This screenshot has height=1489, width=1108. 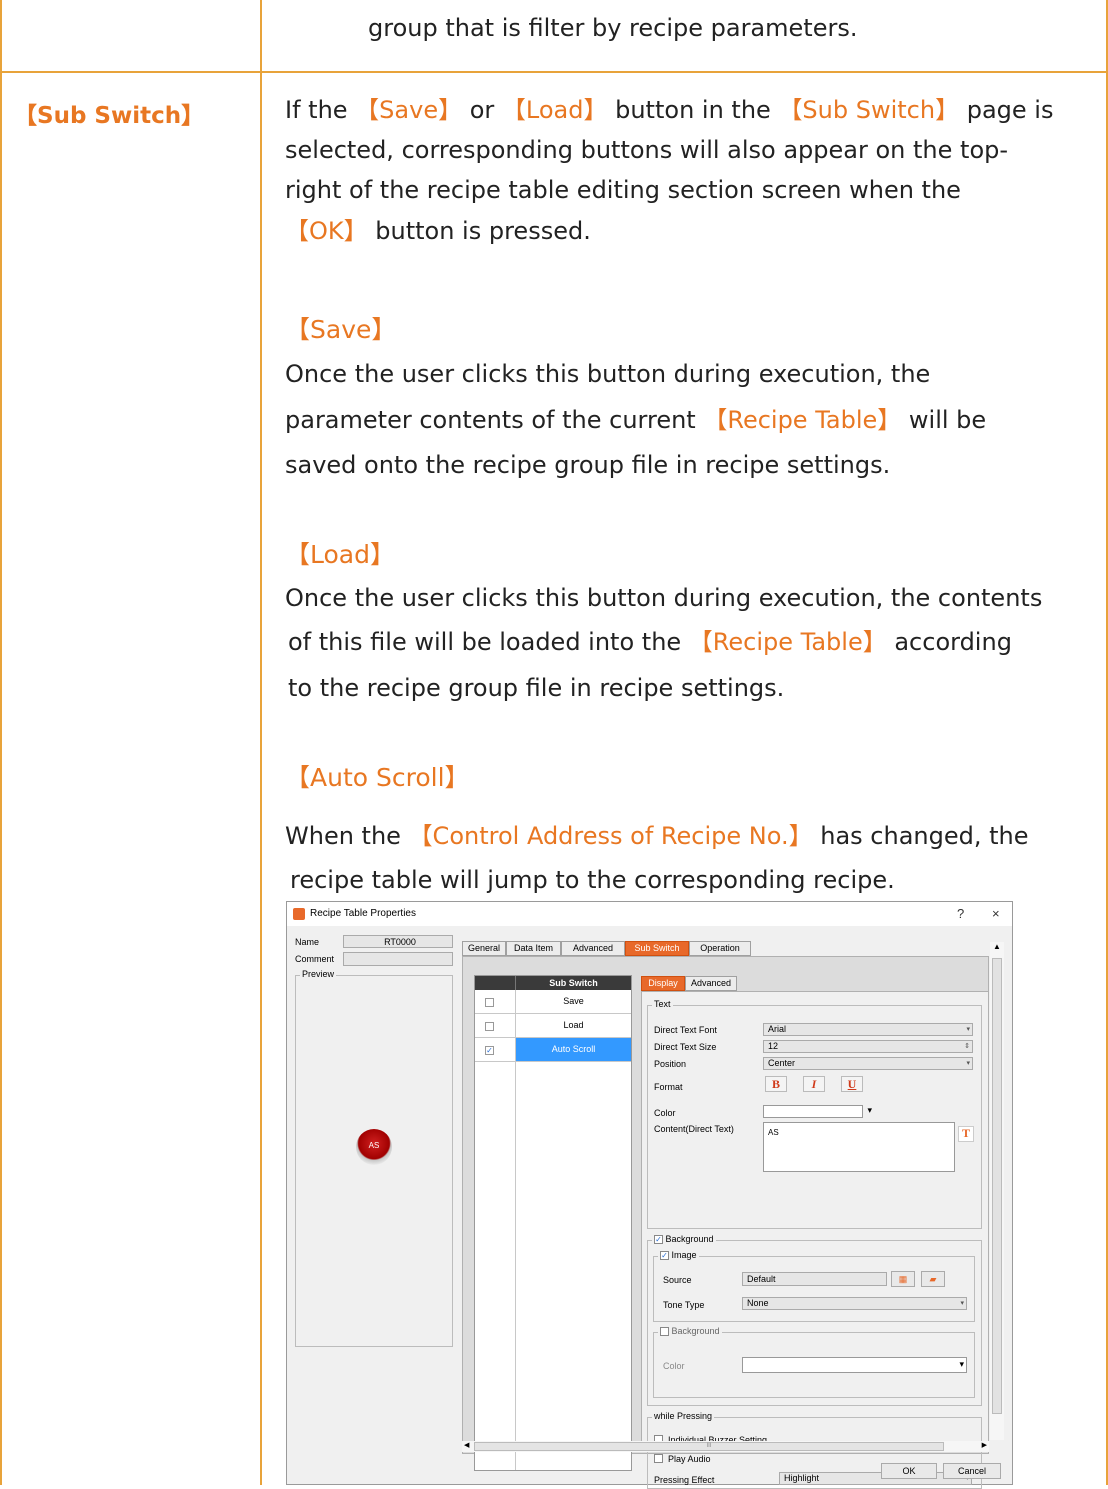 What do you see at coordinates (398, 941) in the screenshot?
I see `name-field: RT0000` at bounding box center [398, 941].